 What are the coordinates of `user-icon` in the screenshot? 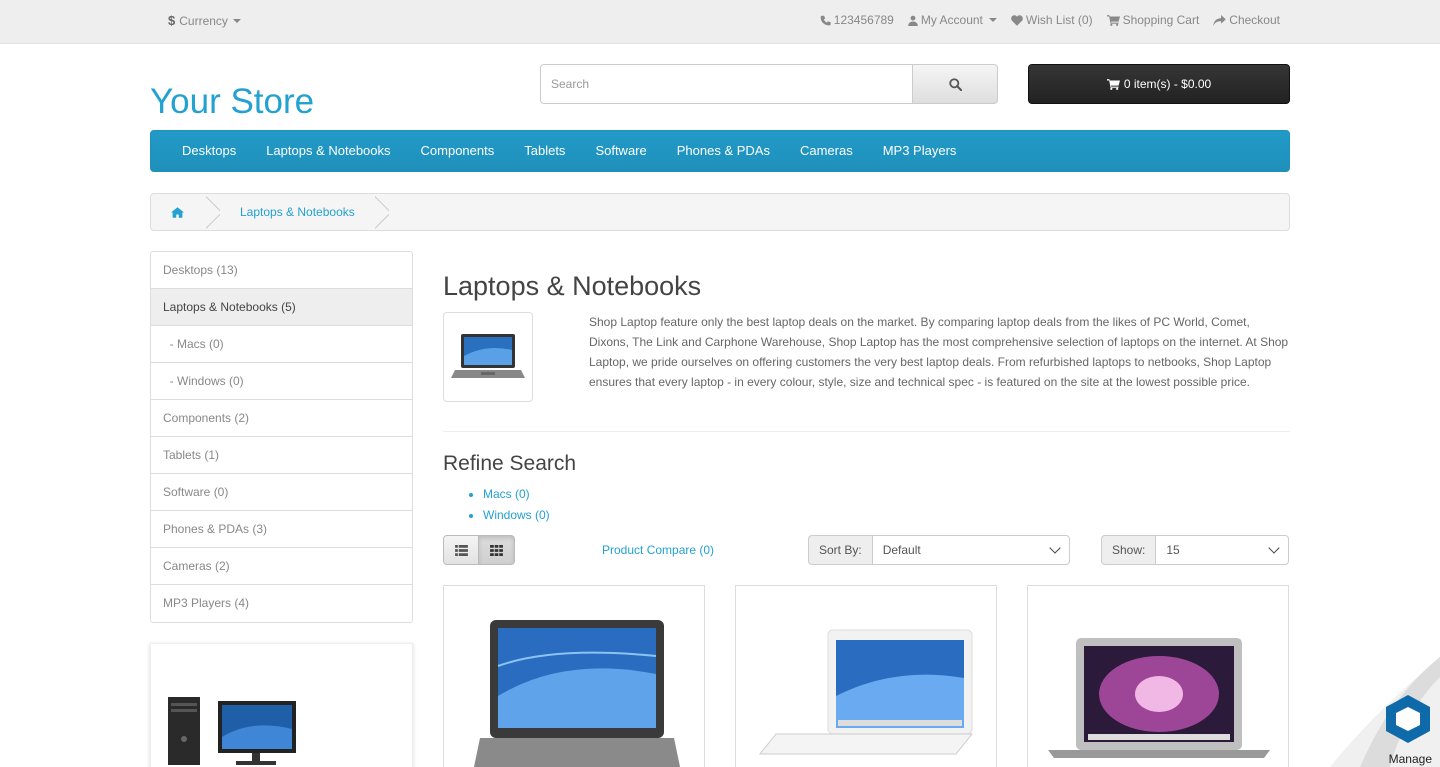 It's located at (913, 20).